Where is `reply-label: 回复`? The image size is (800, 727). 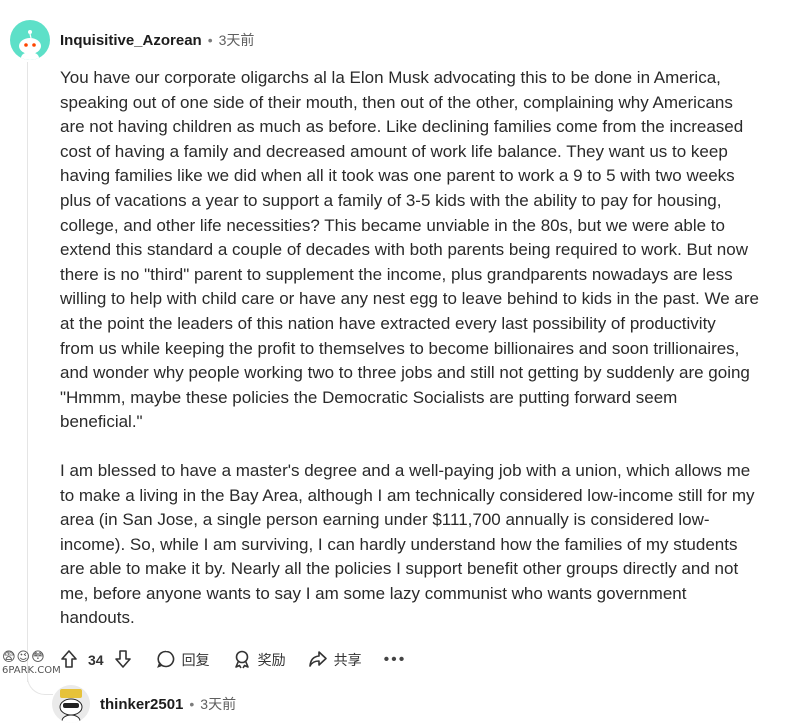 reply-label: 回复 is located at coordinates (195, 660).